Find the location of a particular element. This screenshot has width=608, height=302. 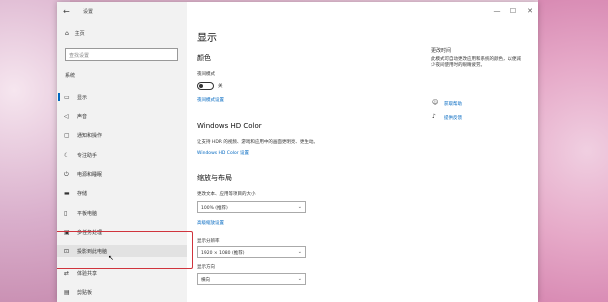

display-icon: ▭ is located at coordinates (67, 97).